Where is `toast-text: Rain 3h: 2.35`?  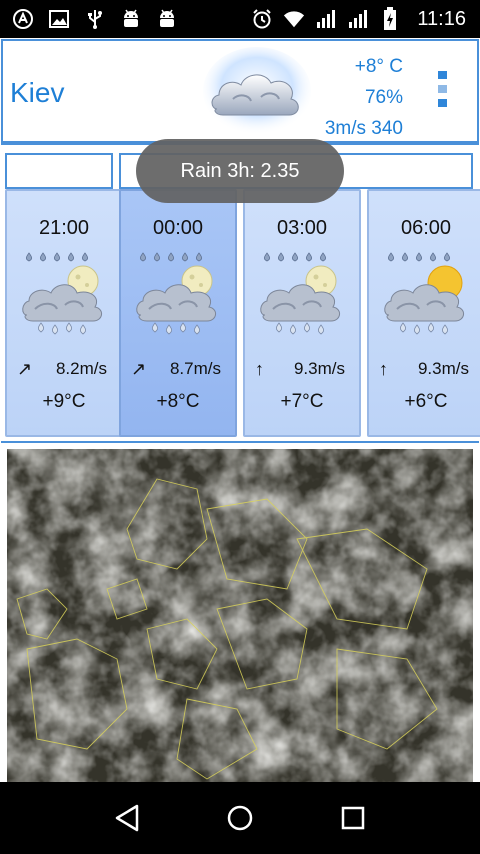
toast-text: Rain 3h: 2.35 is located at coordinates (240, 170).